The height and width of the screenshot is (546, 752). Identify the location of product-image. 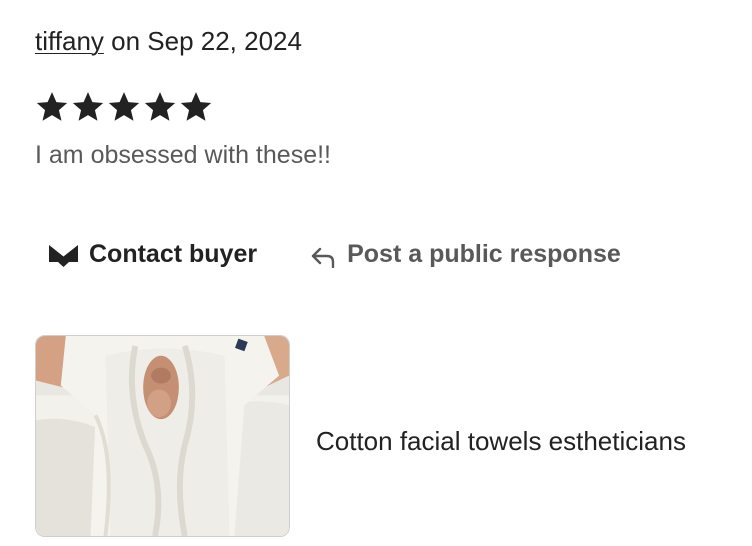
(162, 436).